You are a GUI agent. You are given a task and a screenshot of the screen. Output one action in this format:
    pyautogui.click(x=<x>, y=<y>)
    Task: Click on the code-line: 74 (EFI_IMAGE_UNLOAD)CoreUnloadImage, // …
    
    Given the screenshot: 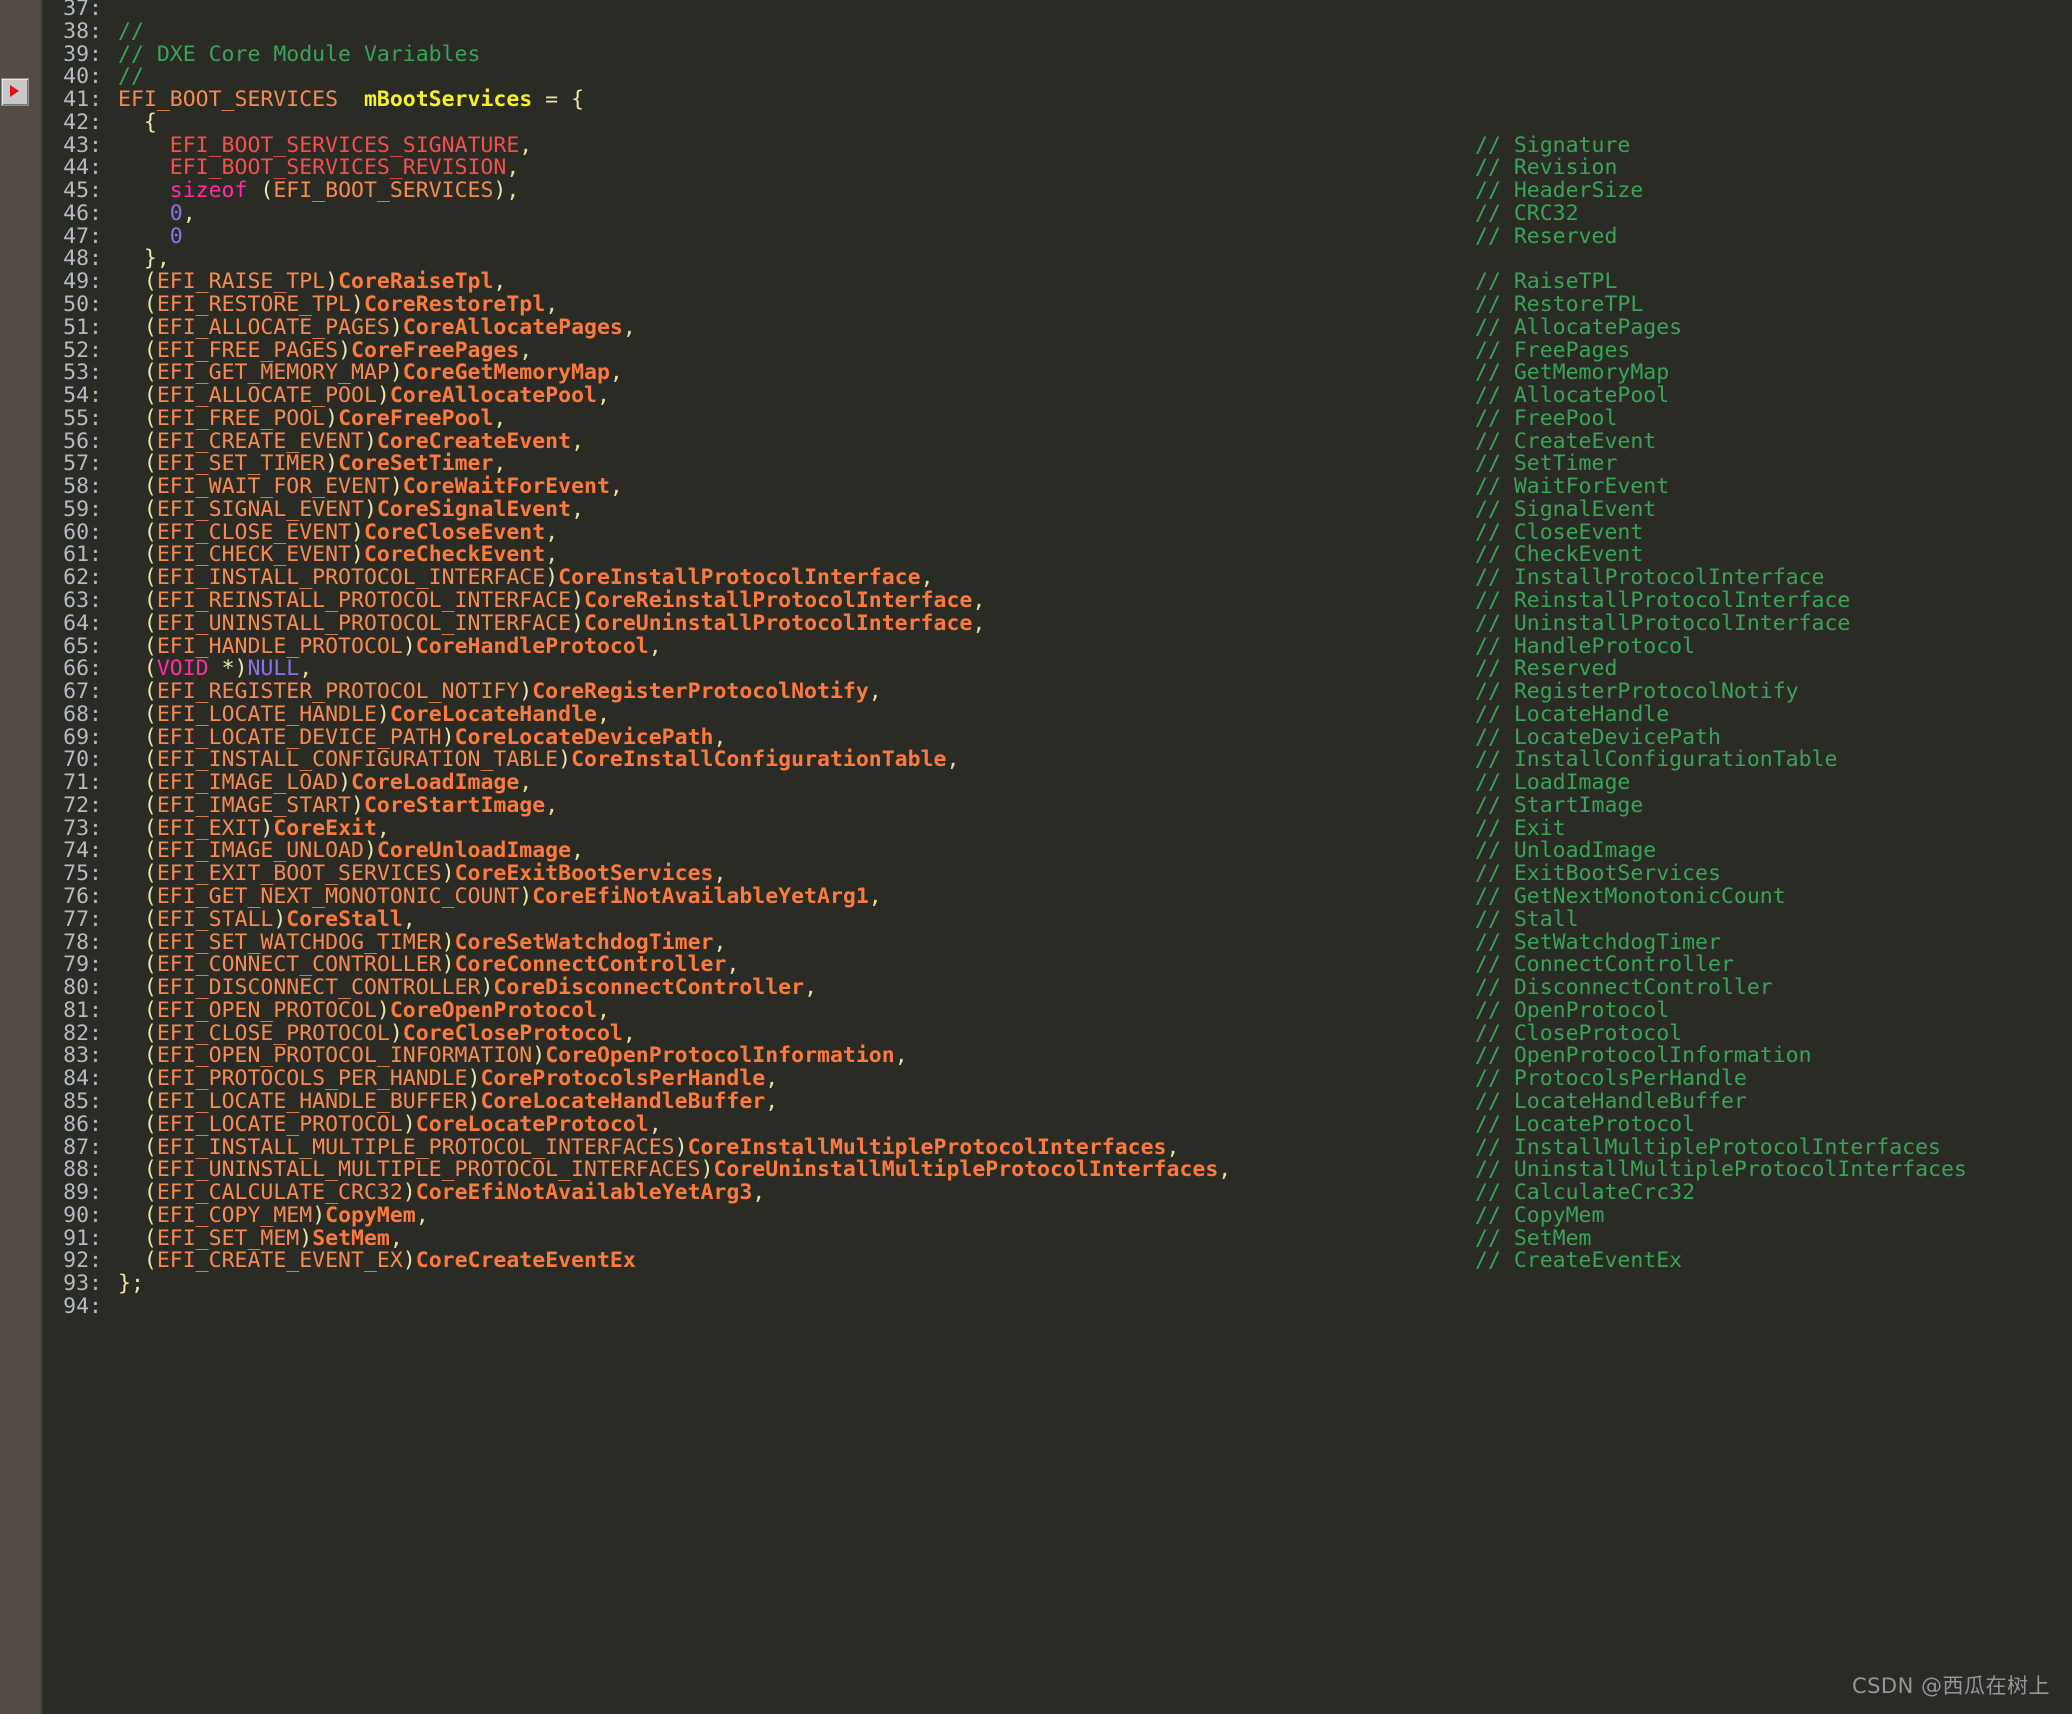 What is the action you would take?
    pyautogui.click(x=1036, y=851)
    